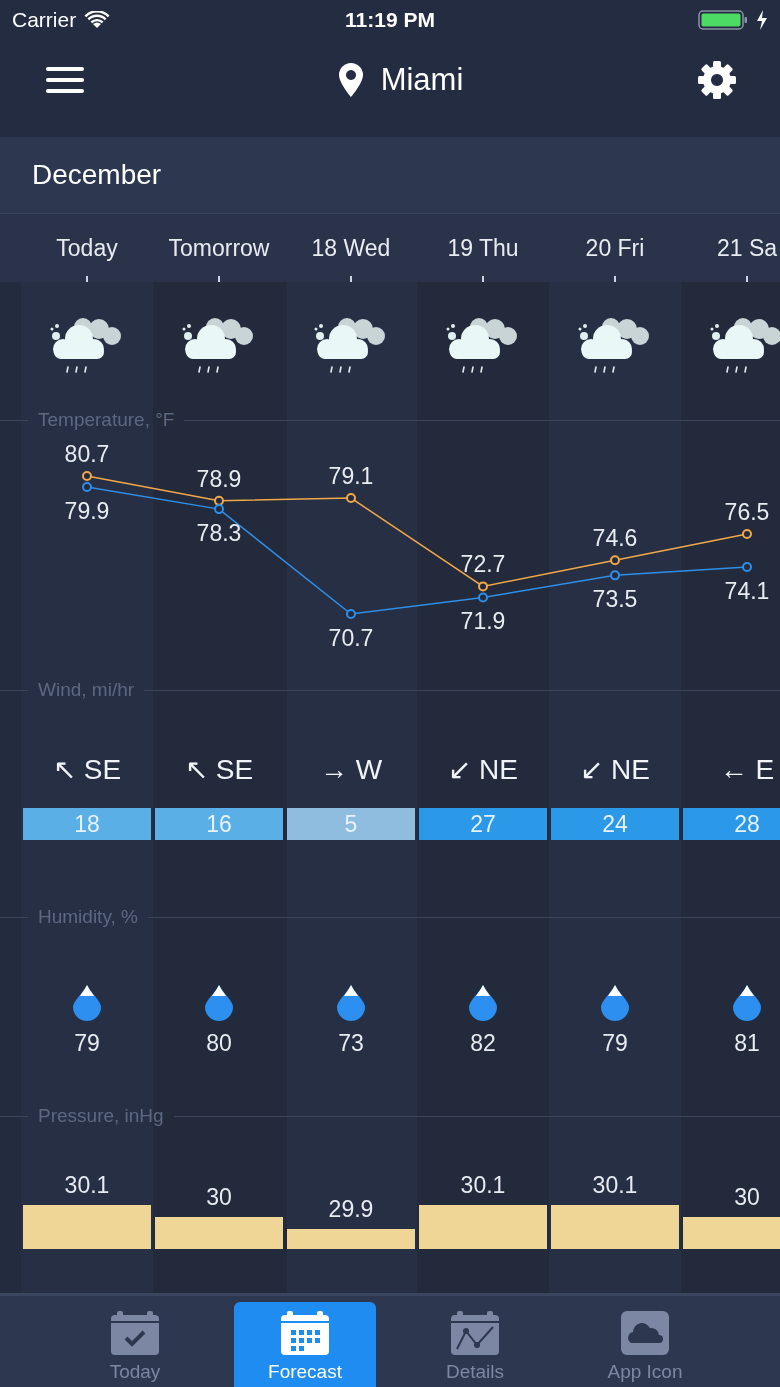  Describe the element at coordinates (351, 770) in the screenshot. I see `wind-direction: → W` at that location.